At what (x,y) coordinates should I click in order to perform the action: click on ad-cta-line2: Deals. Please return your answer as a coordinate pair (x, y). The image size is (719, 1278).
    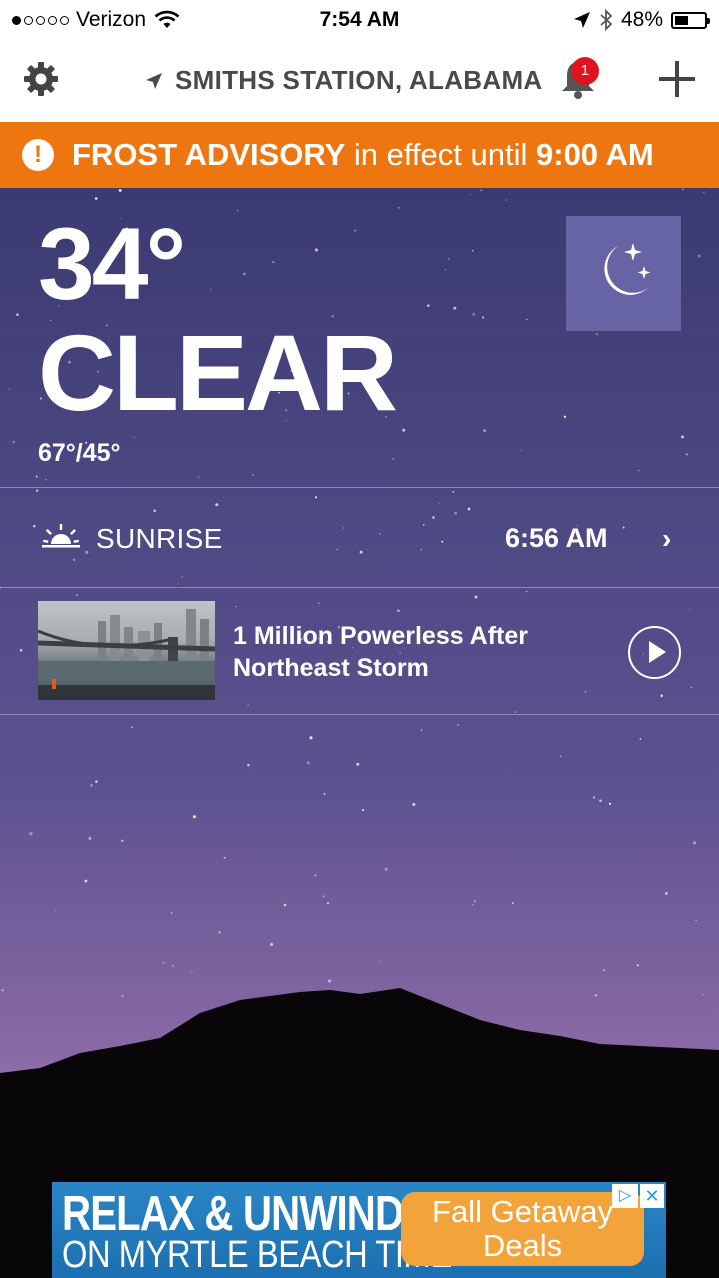
    Looking at the image, I should click on (522, 1245).